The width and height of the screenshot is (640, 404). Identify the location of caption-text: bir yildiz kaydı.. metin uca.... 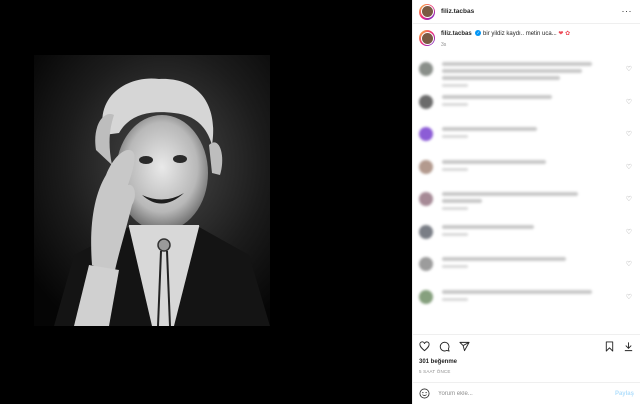
(520, 34).